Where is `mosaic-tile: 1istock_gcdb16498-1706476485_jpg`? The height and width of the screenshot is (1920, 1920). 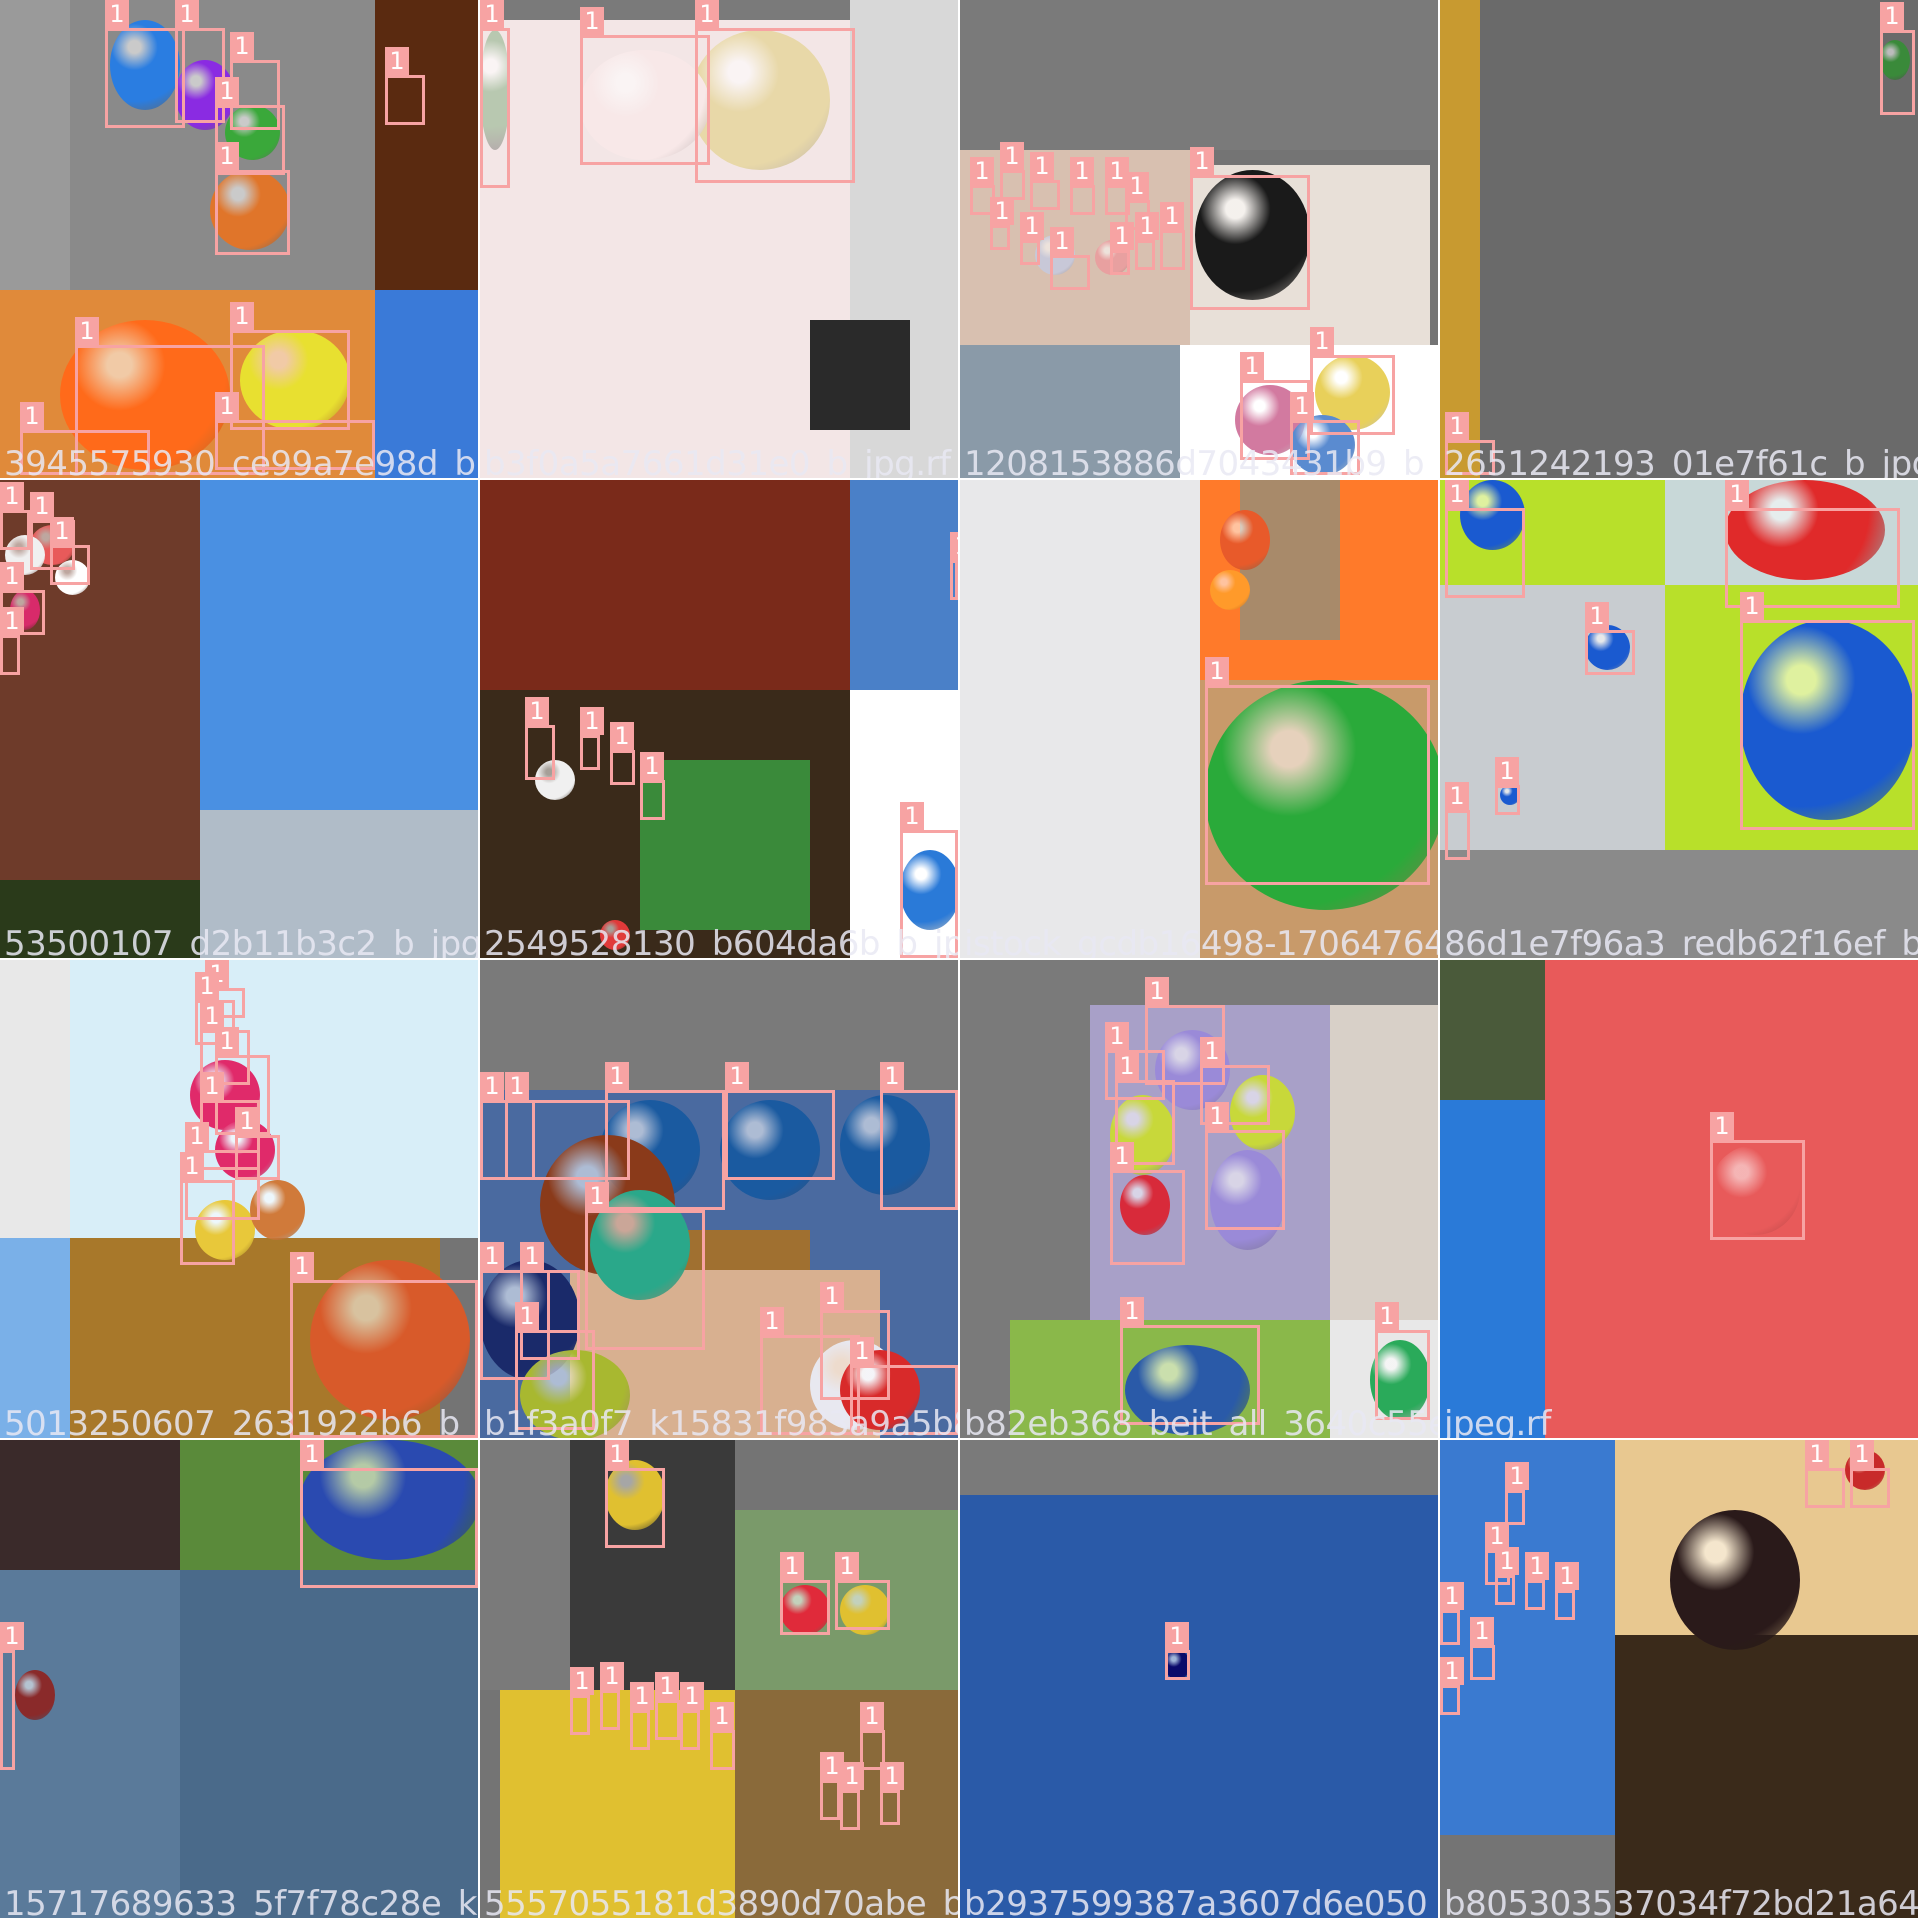
mosaic-tile: 1istock_gcdb16498-1706476485_jpg is located at coordinates (1199, 719).